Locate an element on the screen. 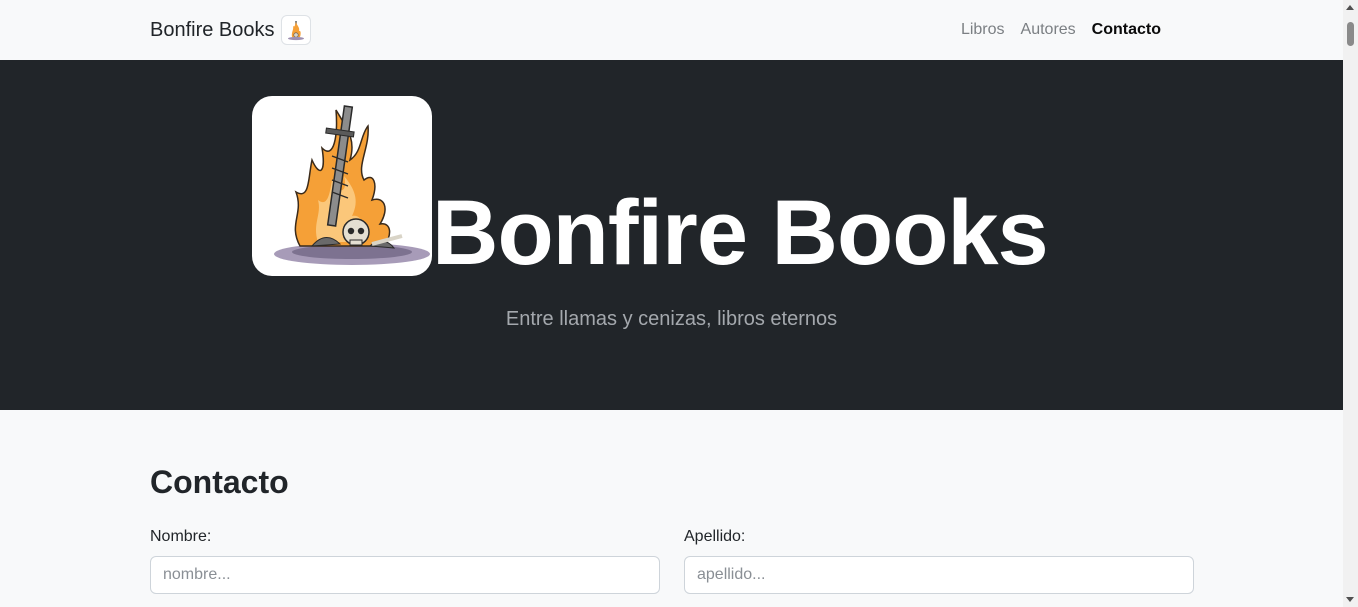 The height and width of the screenshot is (607, 1358). brand-text: Bonfire Books is located at coordinates (212, 29).